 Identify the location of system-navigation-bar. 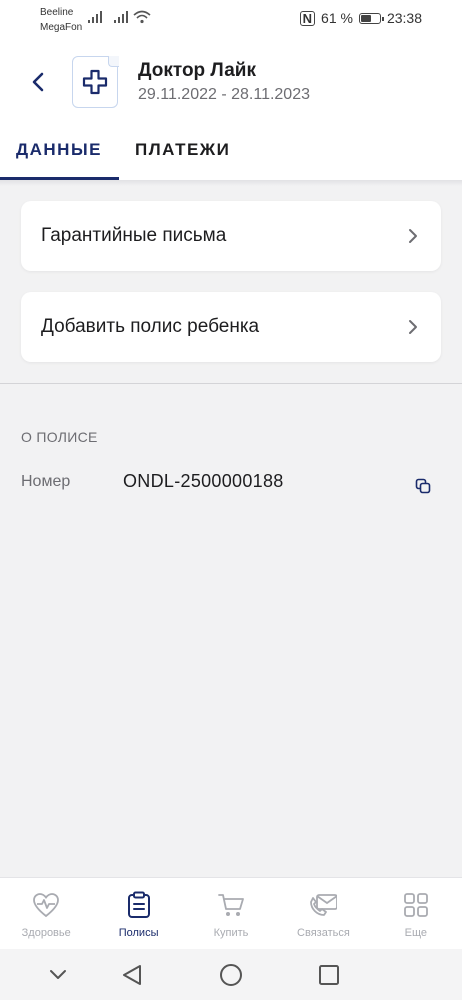
(231, 974).